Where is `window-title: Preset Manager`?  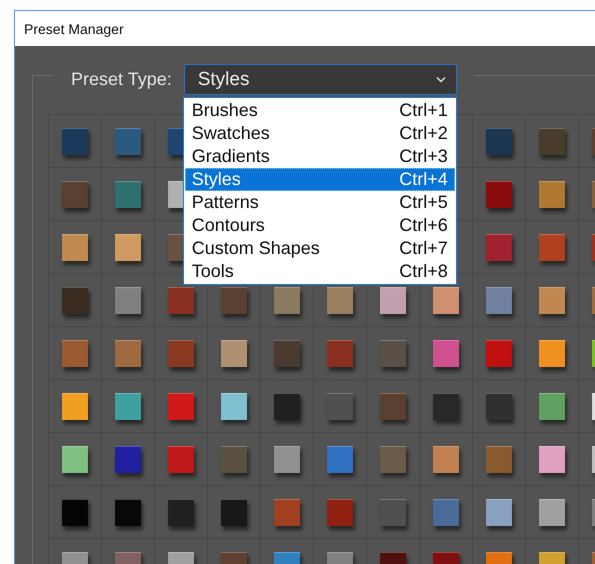
window-title: Preset Manager is located at coordinates (74, 28).